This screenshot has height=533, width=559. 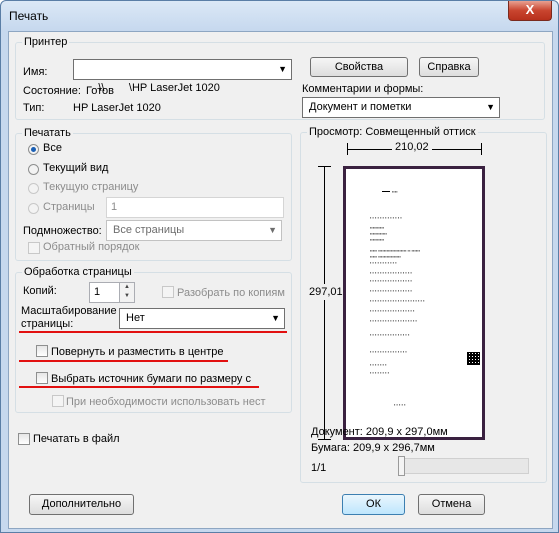 What do you see at coordinates (530, 11) in the screenshot?
I see `close-button: X` at bounding box center [530, 11].